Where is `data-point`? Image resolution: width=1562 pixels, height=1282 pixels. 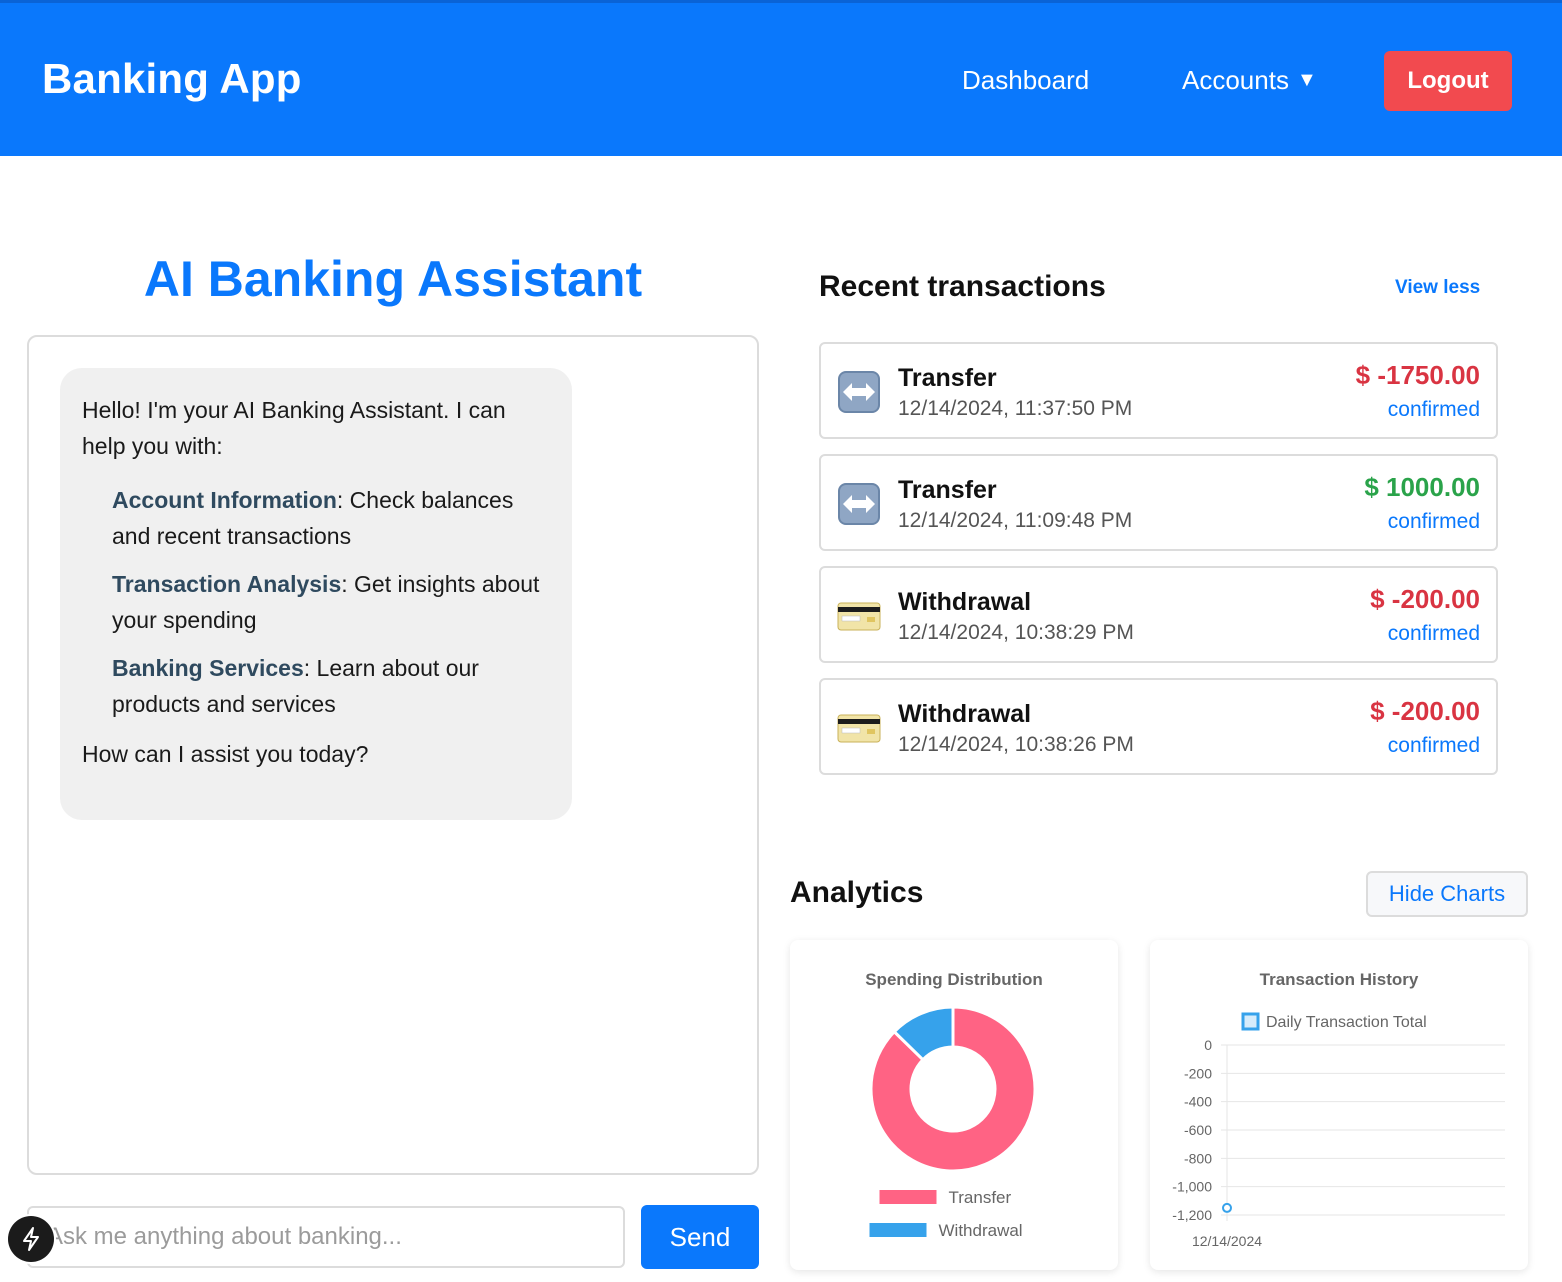 data-point is located at coordinates (1227, 1207).